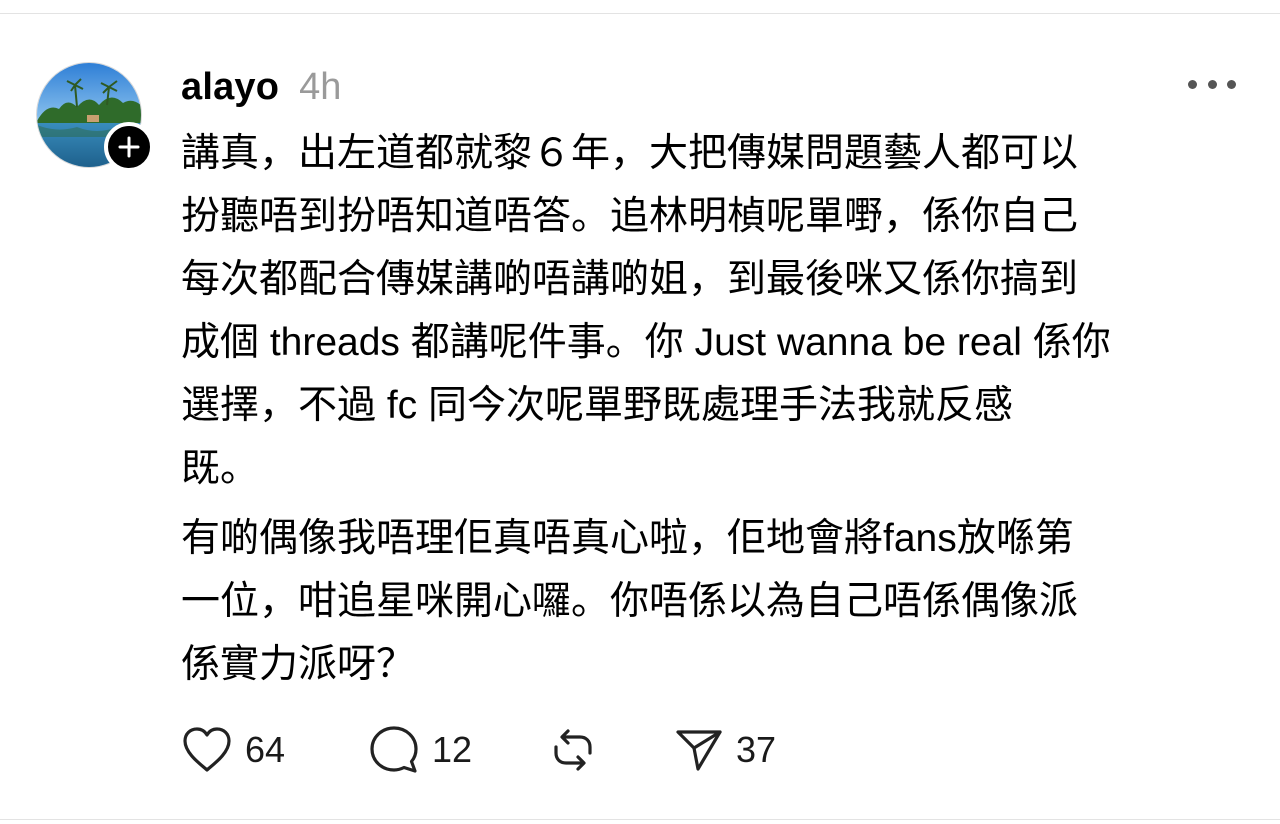  I want to click on author-avatar, so click(95, 117).